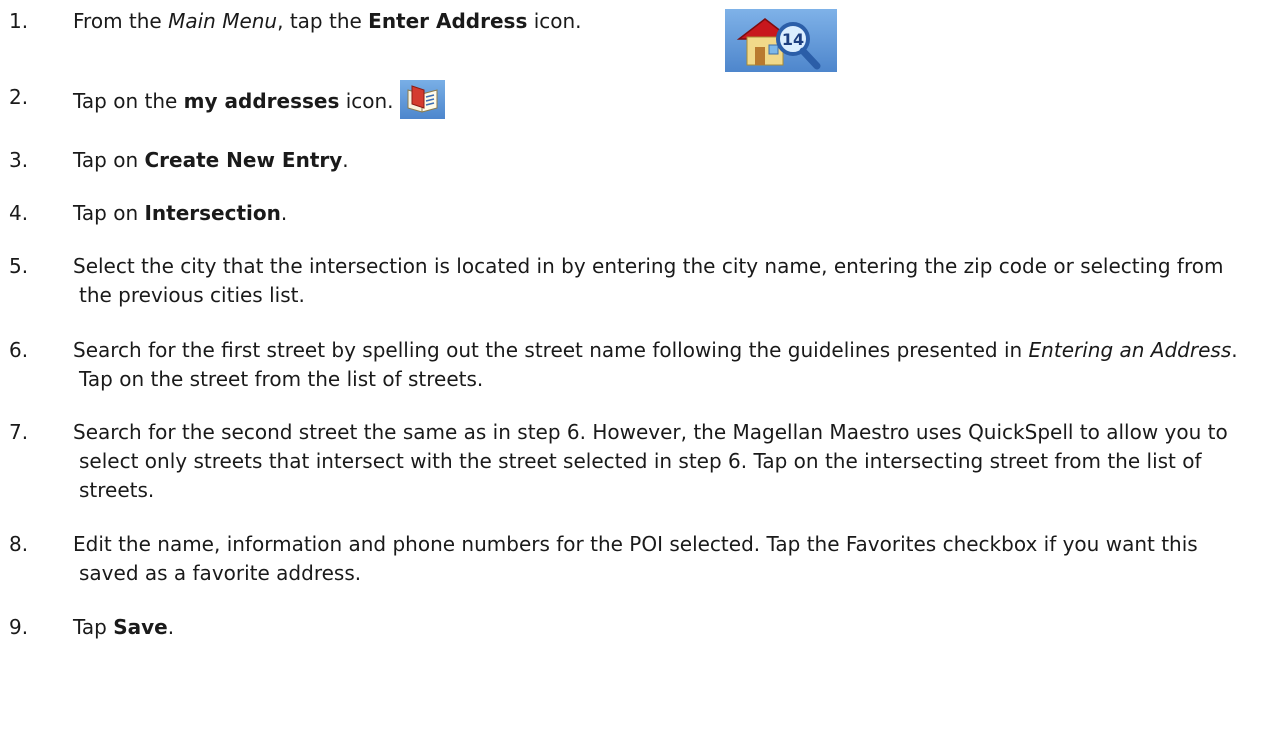 The width and height of the screenshot is (1261, 734). I want to click on step-number: 5., so click(19, 266).